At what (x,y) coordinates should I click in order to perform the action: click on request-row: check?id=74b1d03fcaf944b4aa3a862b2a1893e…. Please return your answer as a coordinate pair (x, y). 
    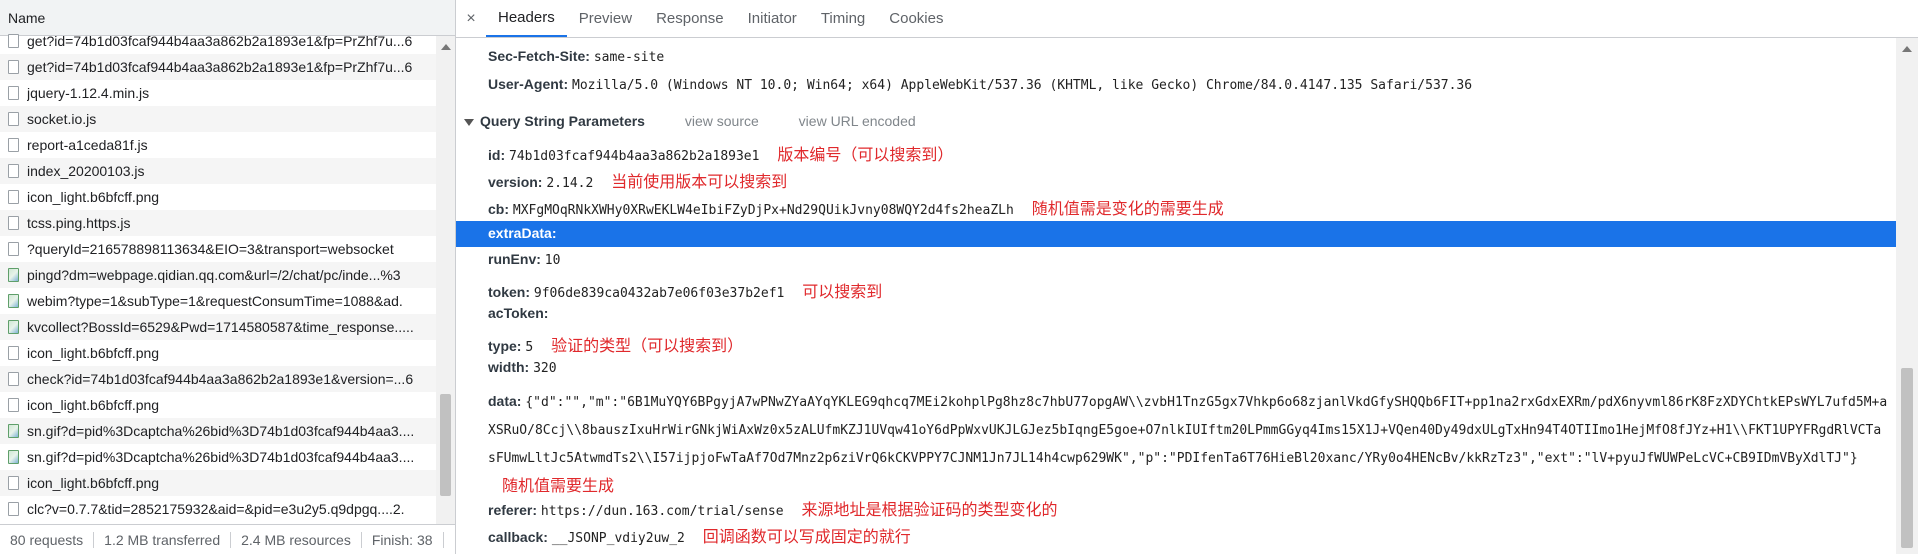
    Looking at the image, I should click on (218, 379).